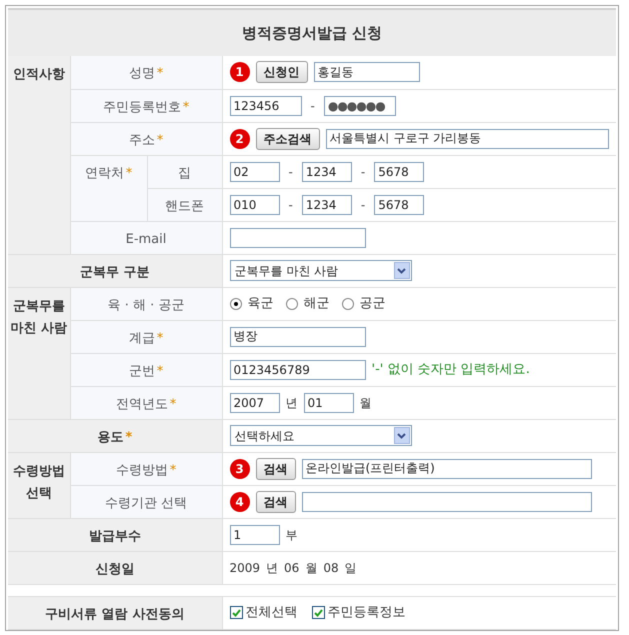 The width and height of the screenshot is (629, 635). Describe the element at coordinates (245, 568) in the screenshot. I see `unit-text: 2009` at that location.